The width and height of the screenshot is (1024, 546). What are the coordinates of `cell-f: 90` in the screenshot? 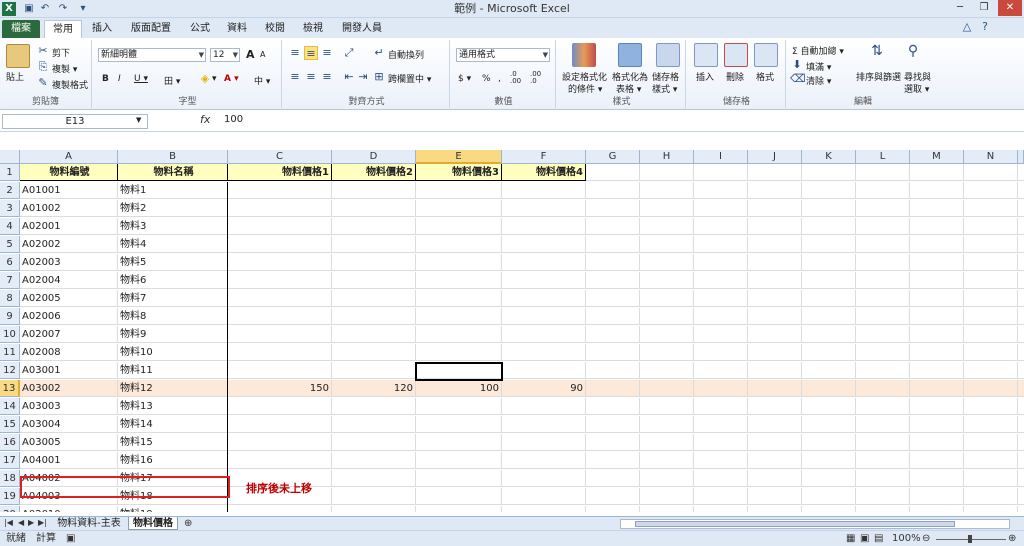 It's located at (544, 388).